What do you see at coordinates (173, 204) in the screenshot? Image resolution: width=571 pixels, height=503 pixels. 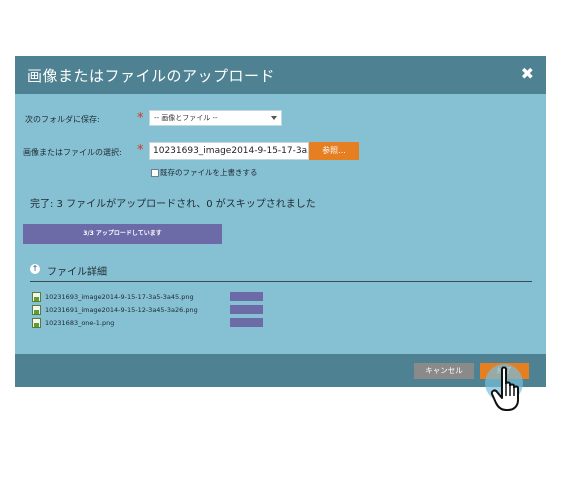 I see `upload-status-text: 完了: 3 ファイルがアップロードされ、0 がスキップされました` at bounding box center [173, 204].